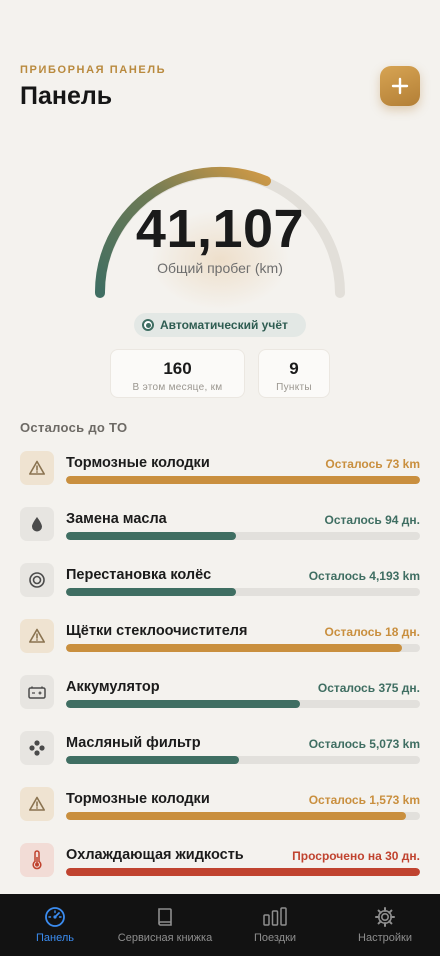 This screenshot has width=440, height=956. I want to click on maintenance-item: Щётки стеклоочистителя Осталось 18 дн., so click(220, 647).